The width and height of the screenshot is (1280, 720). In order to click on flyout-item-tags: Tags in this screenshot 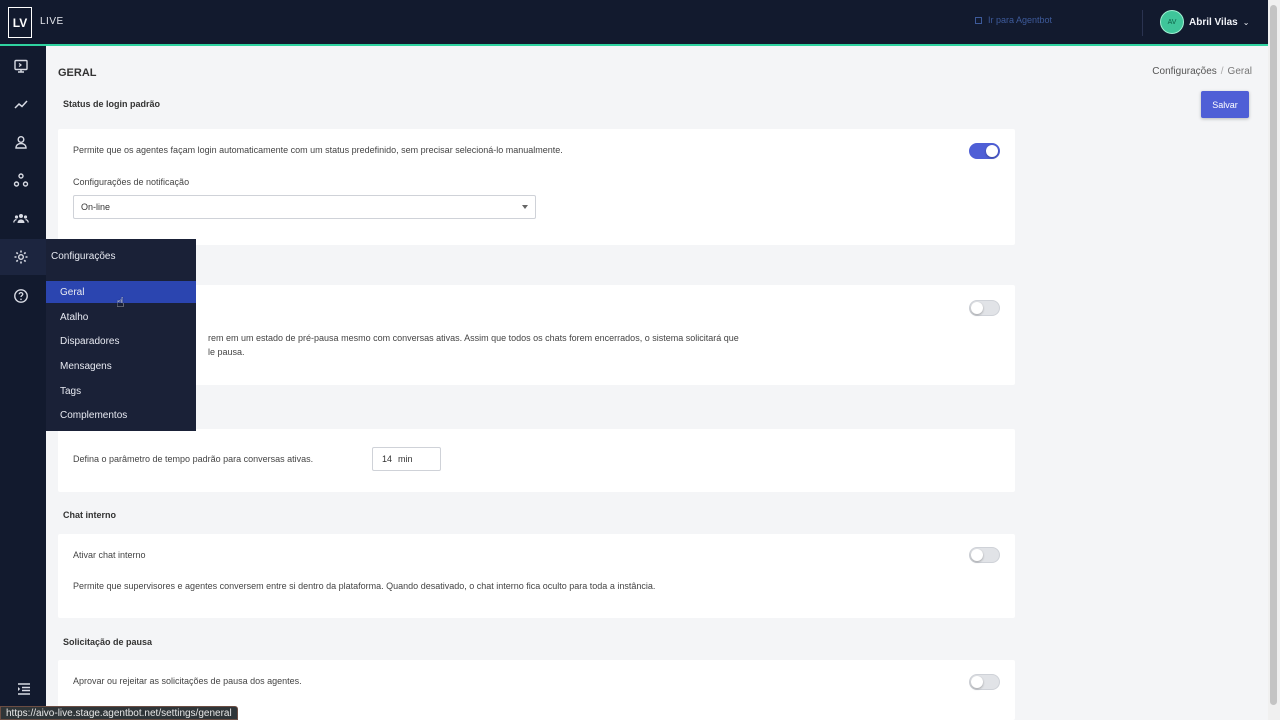, I will do `click(121, 391)`.